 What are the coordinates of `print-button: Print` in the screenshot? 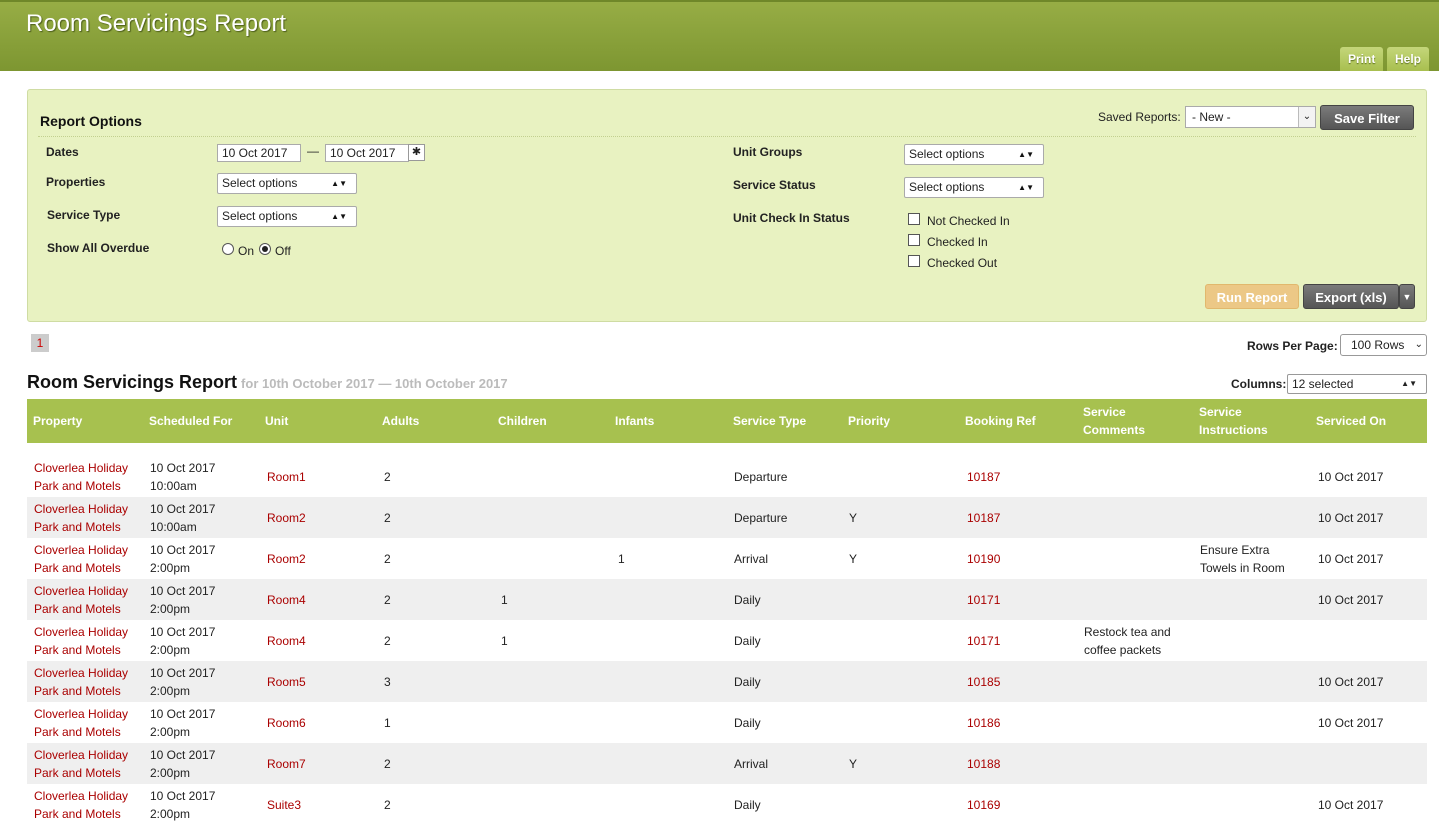 It's located at (1362, 59).